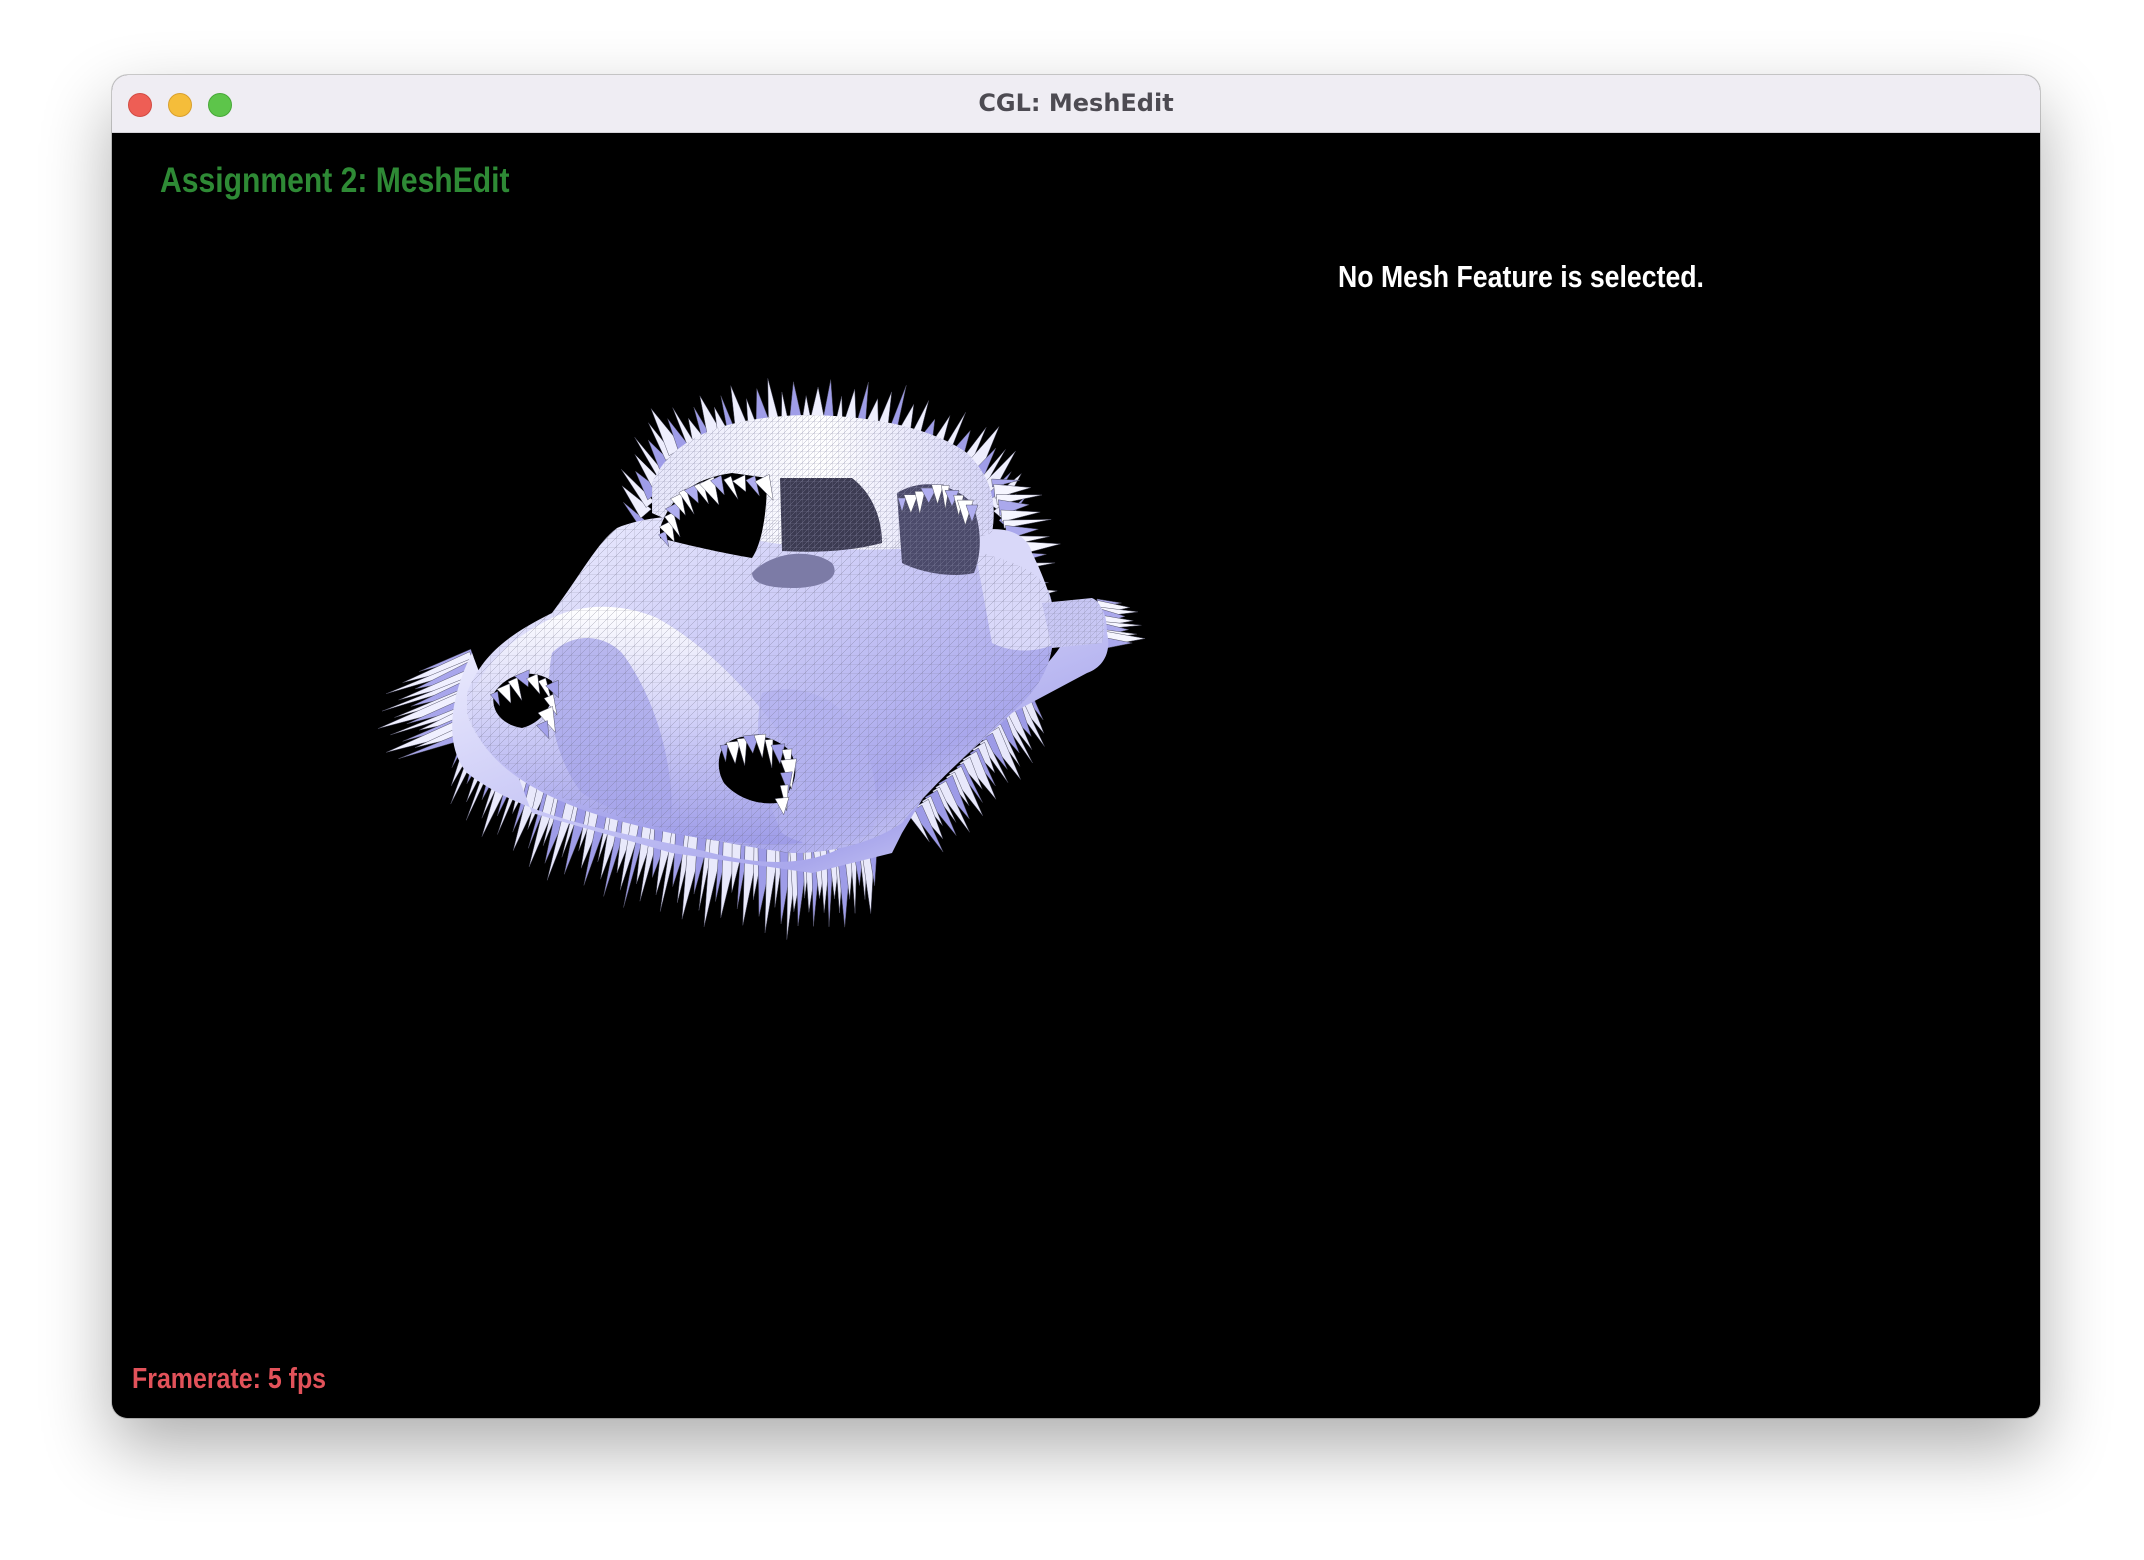 Image resolution: width=2144 pixels, height=1560 pixels. Describe the element at coordinates (335, 180) in the screenshot. I see `overlay-title: Assignment 2: MeshEdit` at that location.